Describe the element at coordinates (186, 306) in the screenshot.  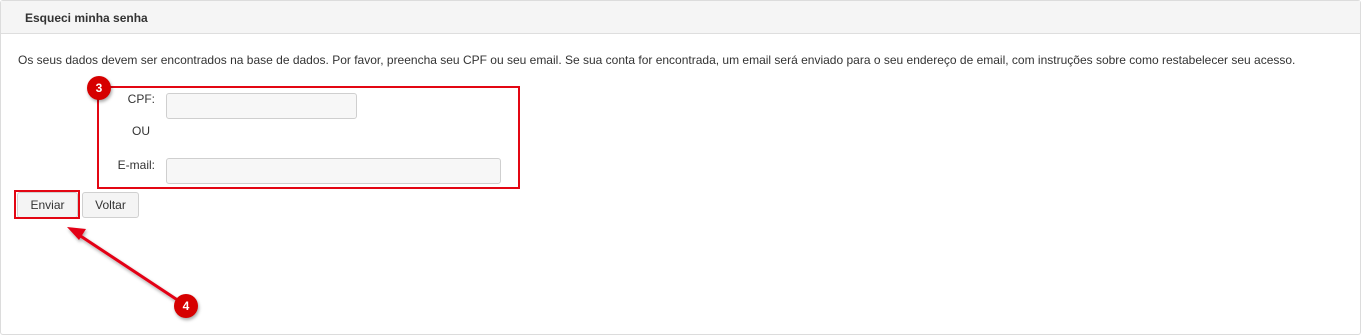
I see `step-4-marker: 4` at that location.